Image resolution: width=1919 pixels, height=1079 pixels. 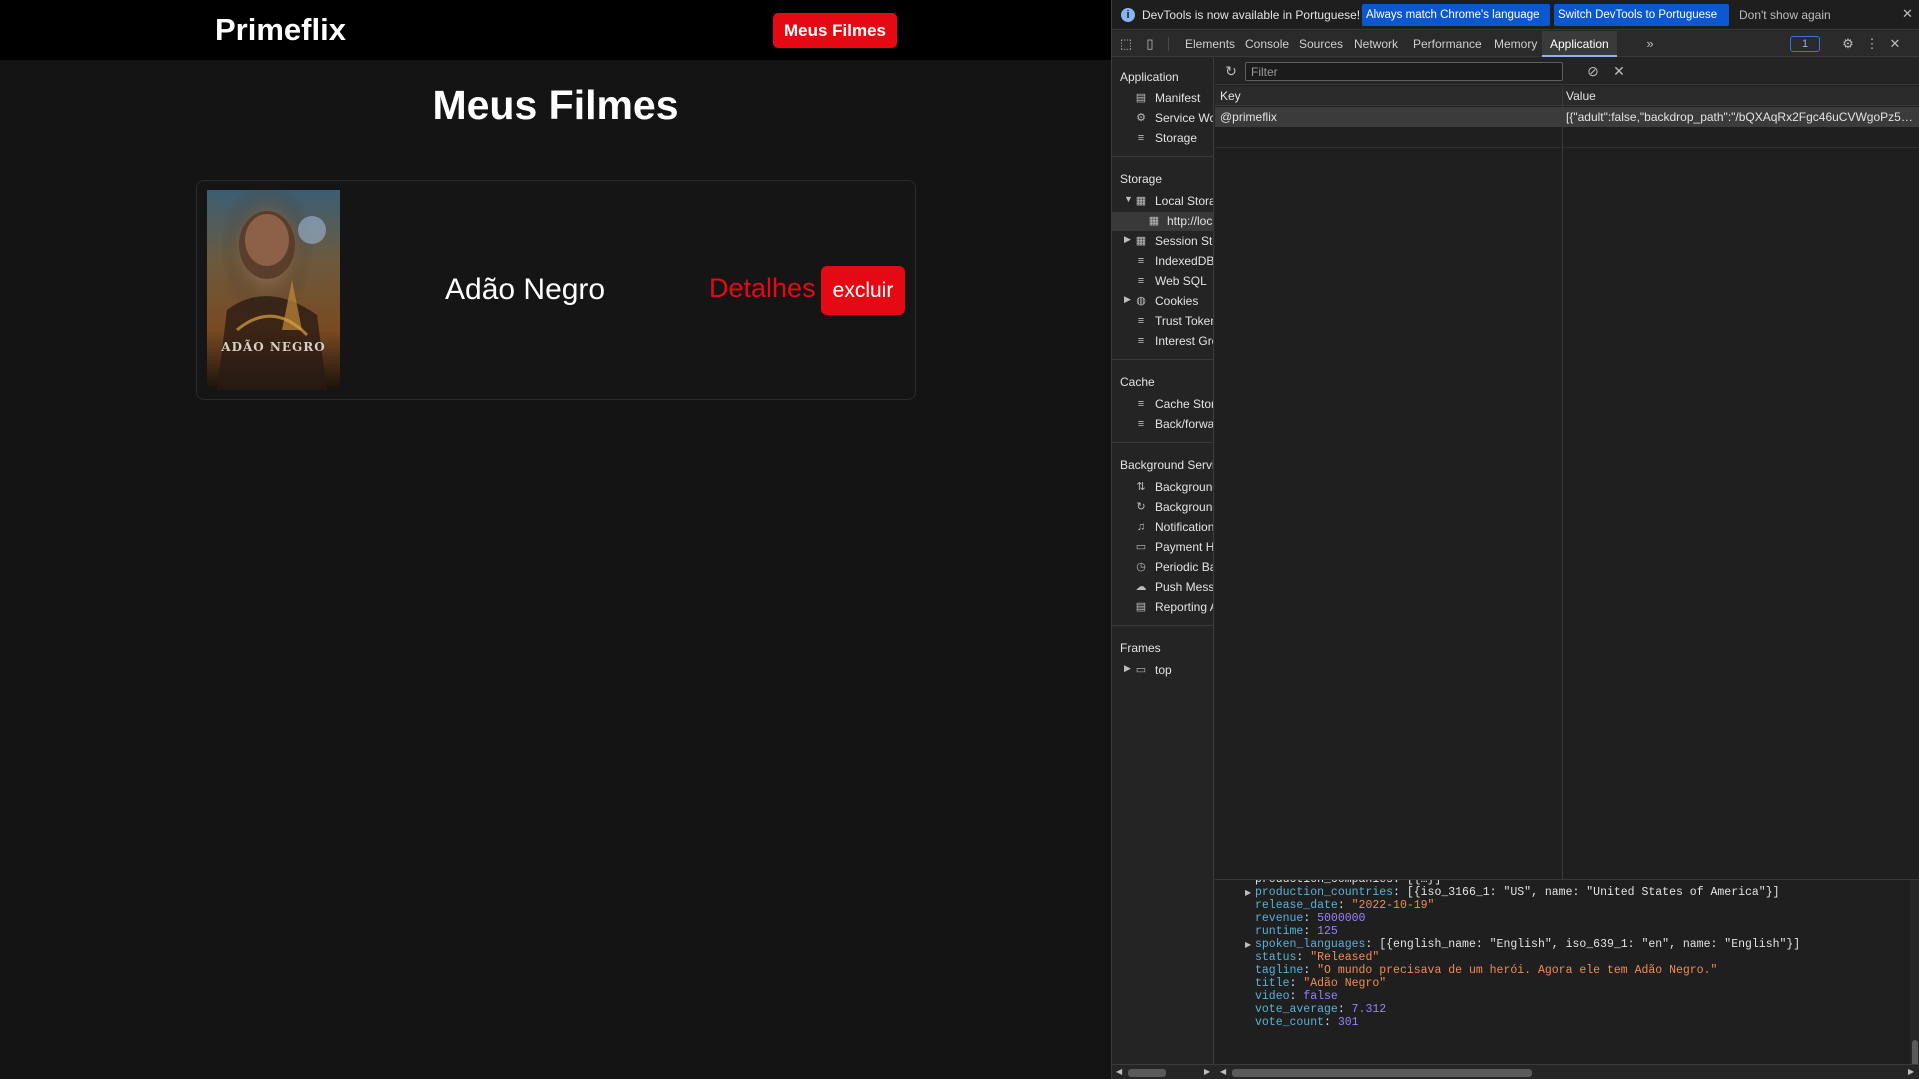 What do you see at coordinates (1310, 918) in the screenshot?
I see `preview-line: revenue: 5000000` at bounding box center [1310, 918].